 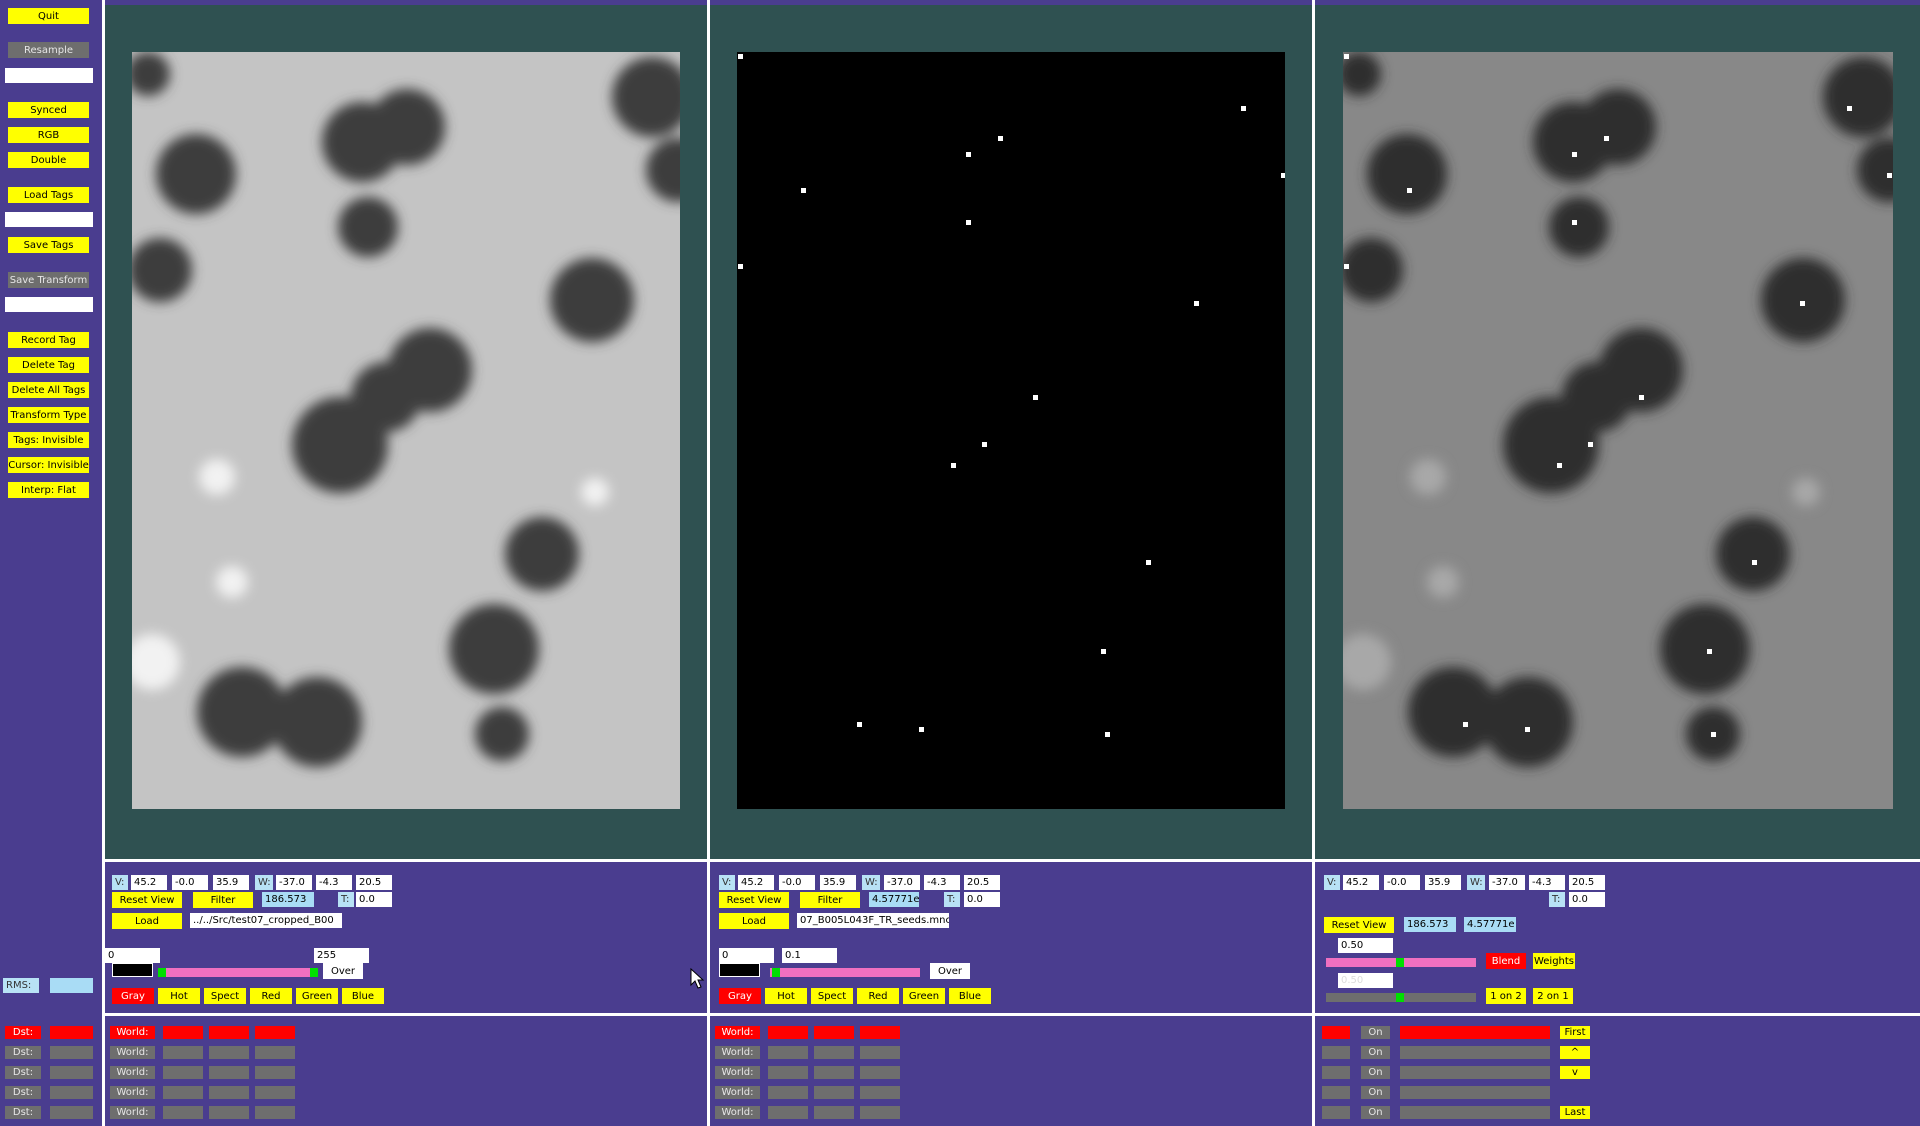 I want to click on double-button: Double, so click(x=48, y=160).